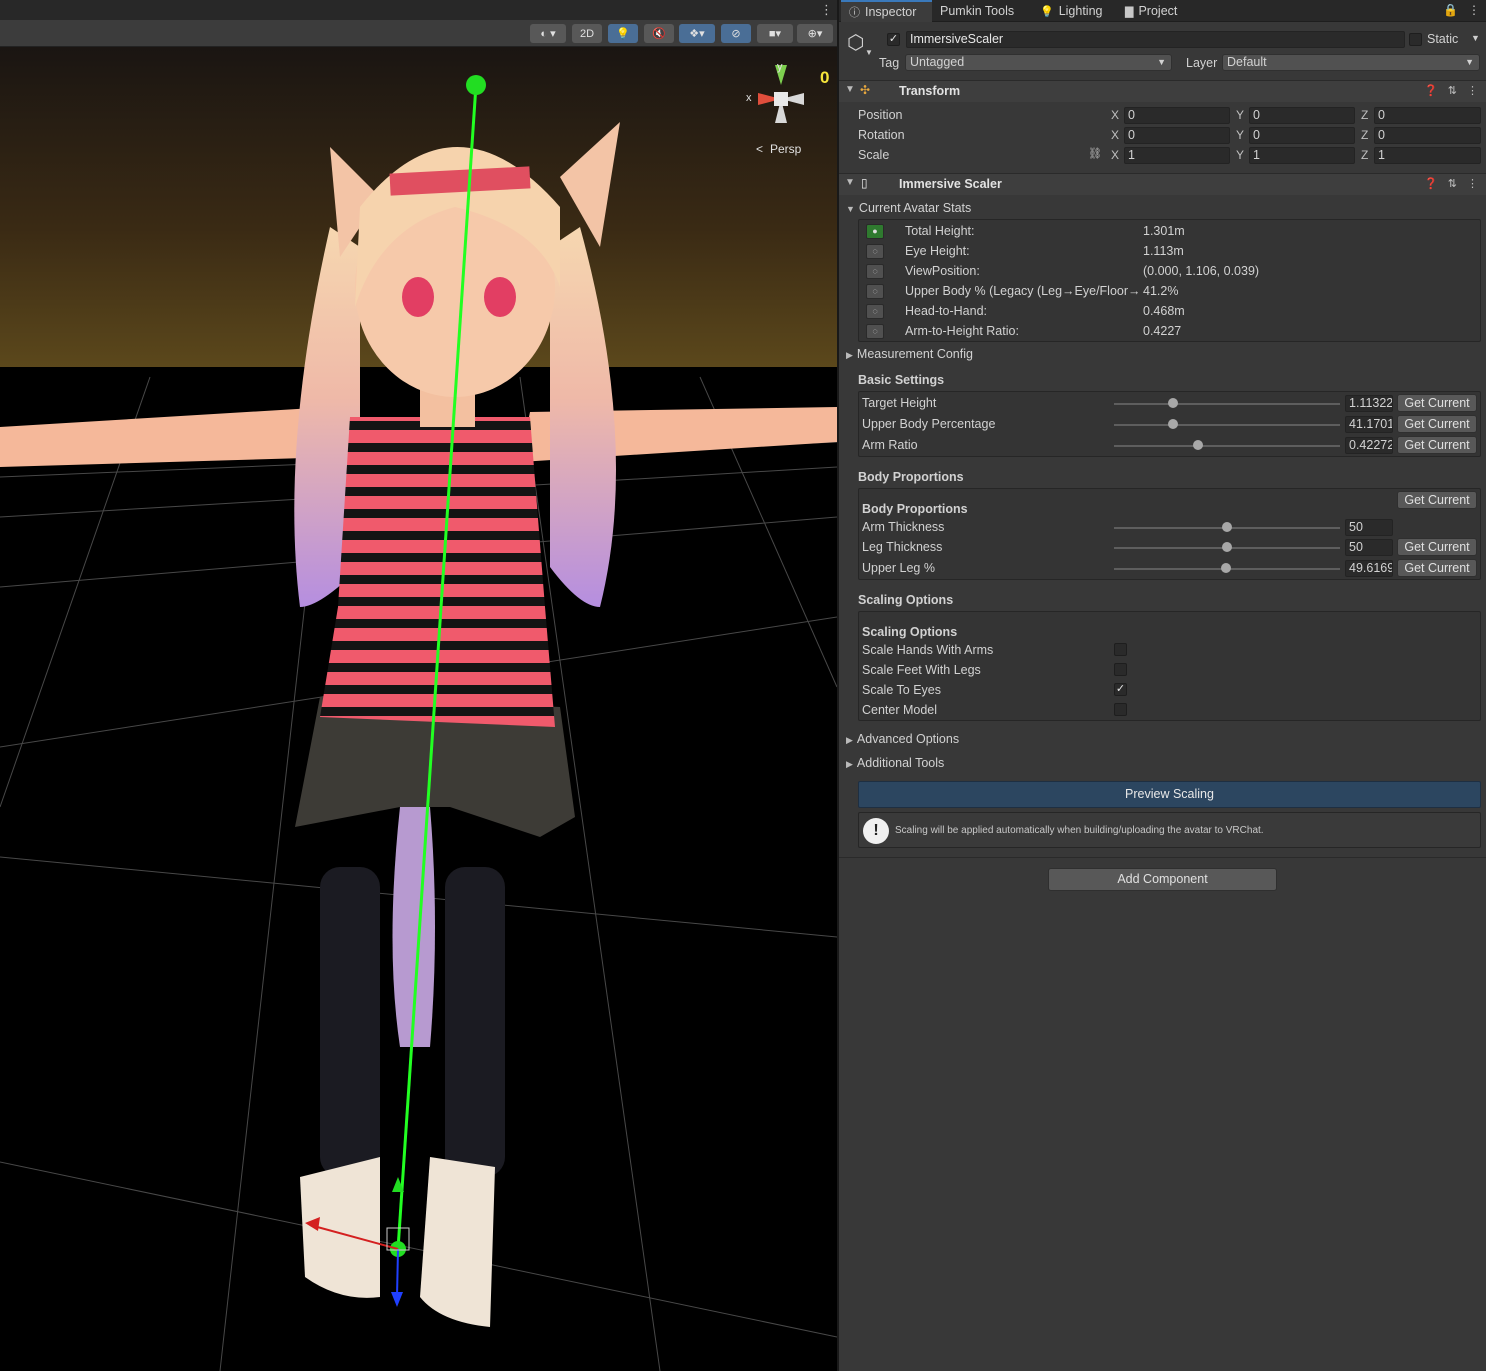  Describe the element at coordinates (1302, 115) in the screenshot. I see `position-y-field: 0` at that location.